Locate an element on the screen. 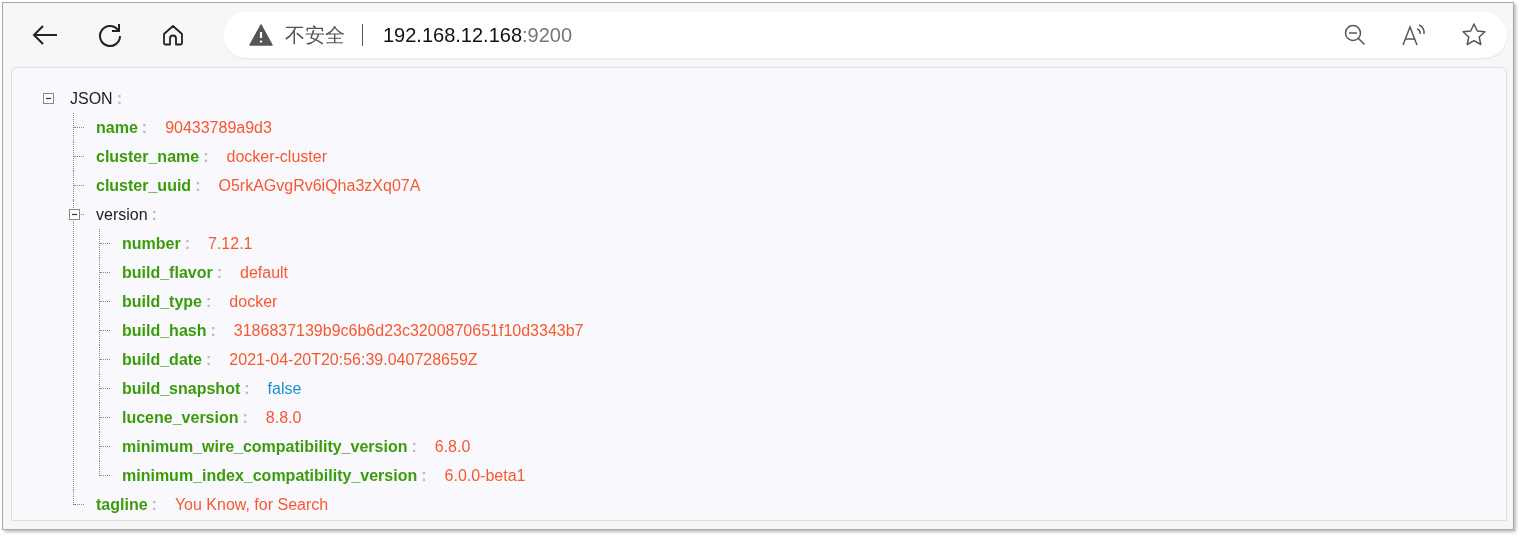  property-key: lucene_version is located at coordinates (180, 417).